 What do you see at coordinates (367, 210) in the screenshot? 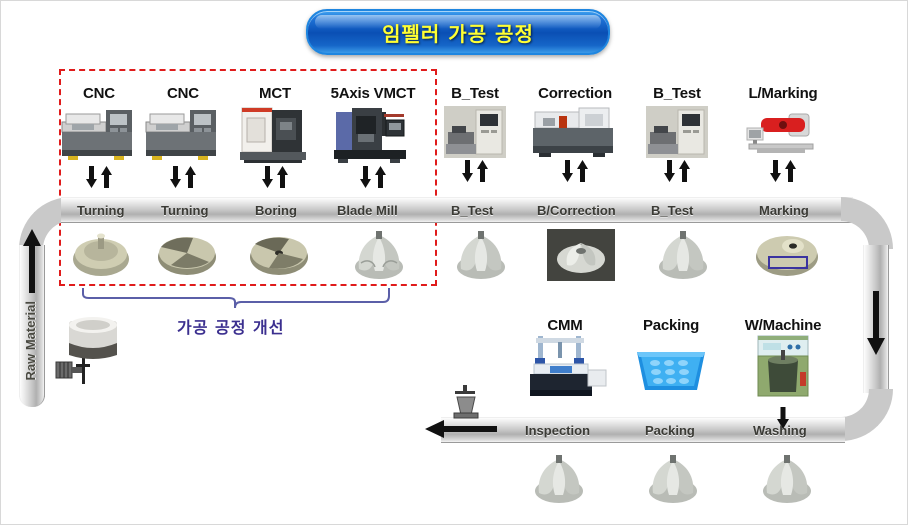
I see `rail-process-label-4: Blade Mill` at bounding box center [367, 210].